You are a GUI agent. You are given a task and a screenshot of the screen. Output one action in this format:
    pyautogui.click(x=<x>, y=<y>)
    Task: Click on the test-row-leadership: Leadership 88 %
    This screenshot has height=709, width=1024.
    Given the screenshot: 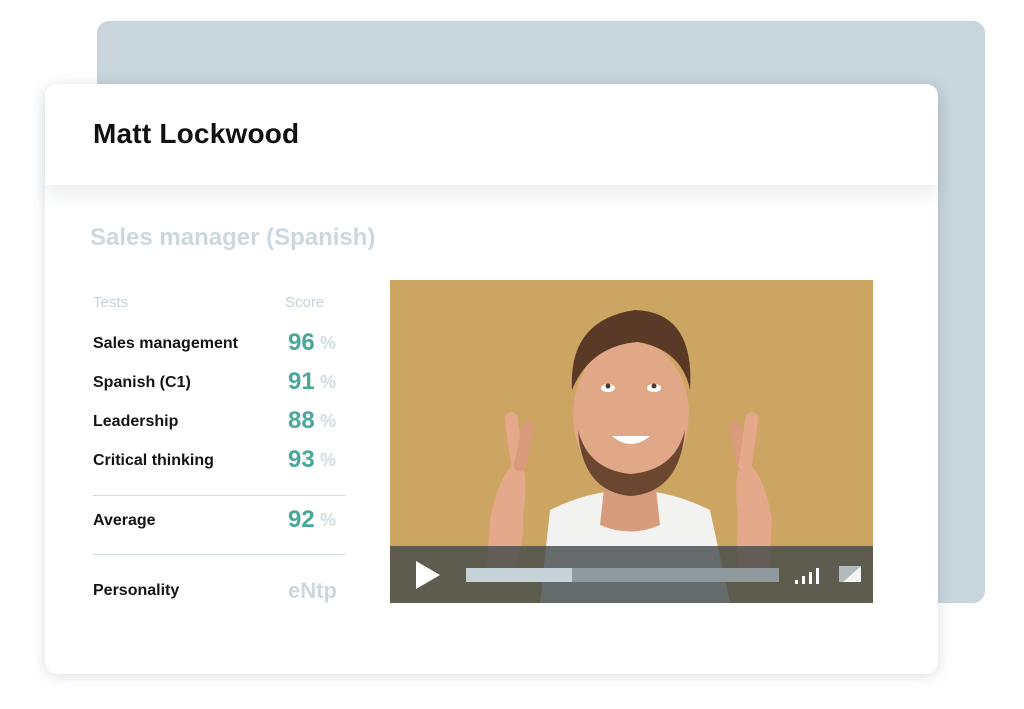 What is the action you would take?
    pyautogui.click(x=223, y=422)
    